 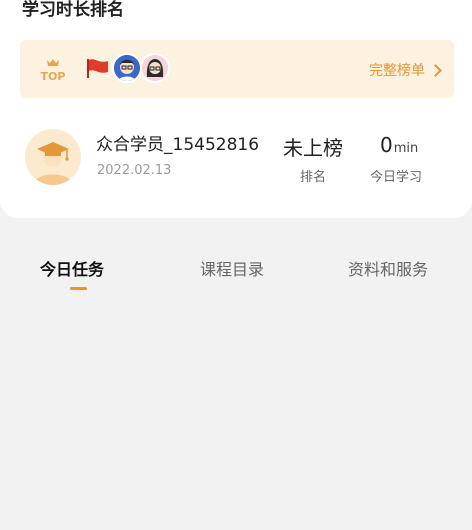 What do you see at coordinates (72, 268) in the screenshot?
I see `tab-today-tasks: 今日任务` at bounding box center [72, 268].